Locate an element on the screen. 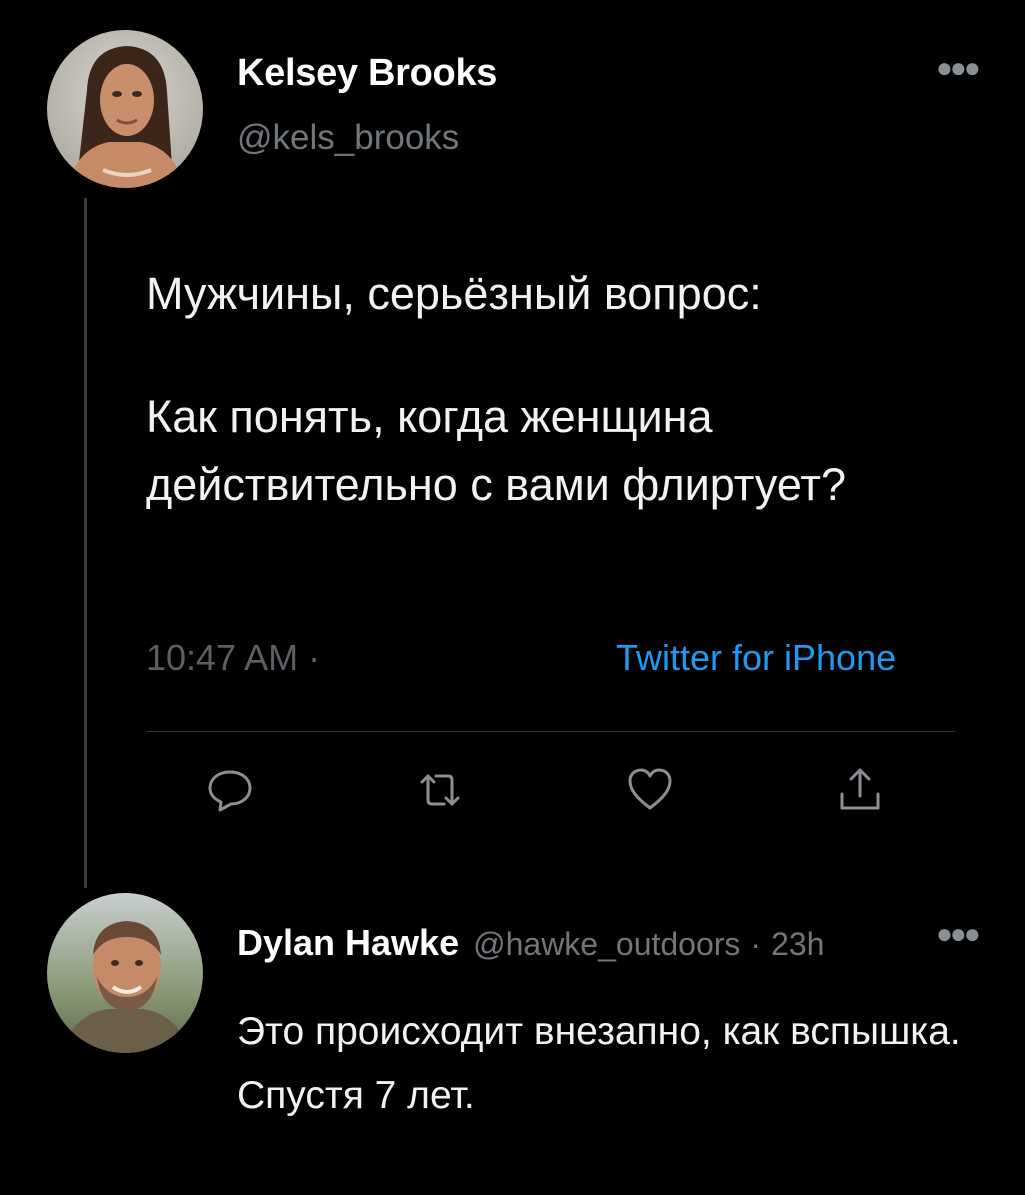  tweet-timestamp: 10:47 AM · is located at coordinates (233, 658).